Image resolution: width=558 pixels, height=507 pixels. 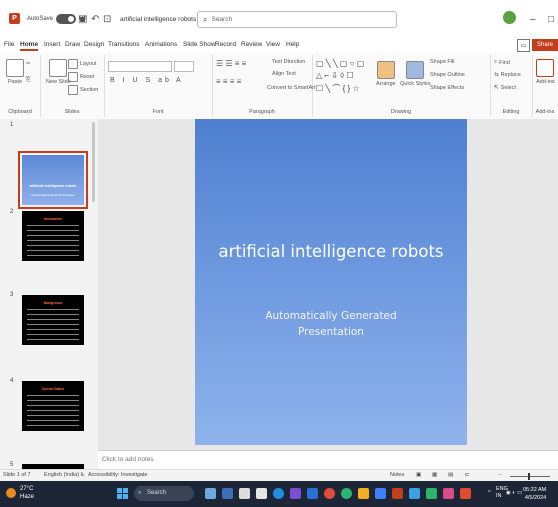 What do you see at coordinates (9, 44) in the screenshot?
I see `tab-file: File` at bounding box center [9, 44].